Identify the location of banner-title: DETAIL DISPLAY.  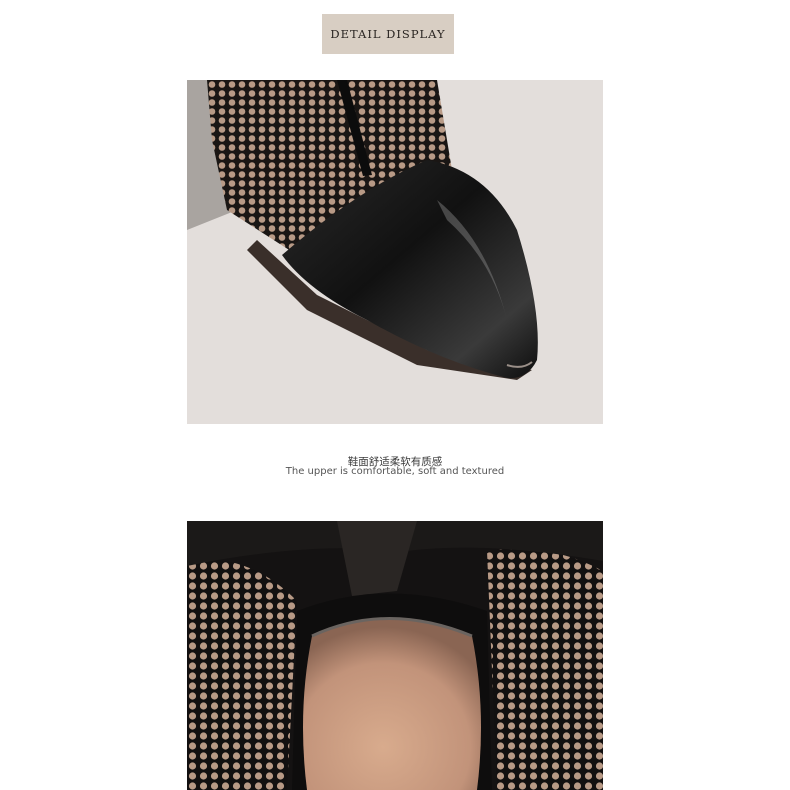
(388, 34).